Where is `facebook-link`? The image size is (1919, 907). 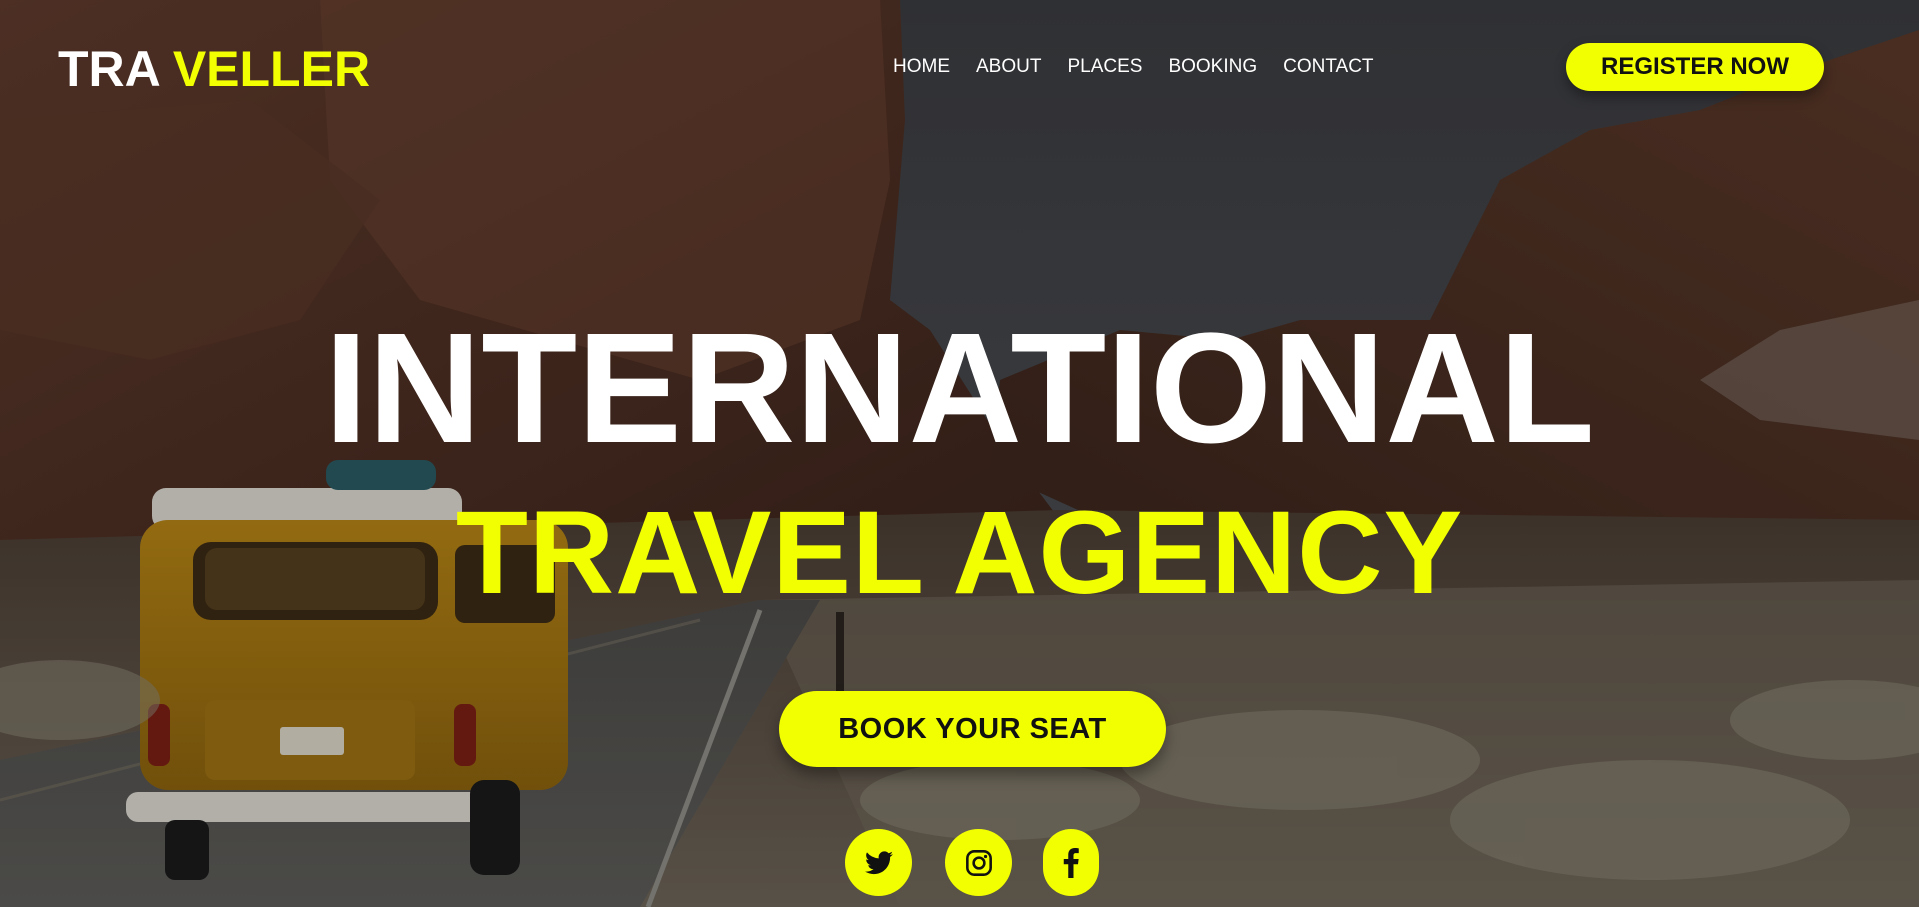 facebook-link is located at coordinates (1071, 862).